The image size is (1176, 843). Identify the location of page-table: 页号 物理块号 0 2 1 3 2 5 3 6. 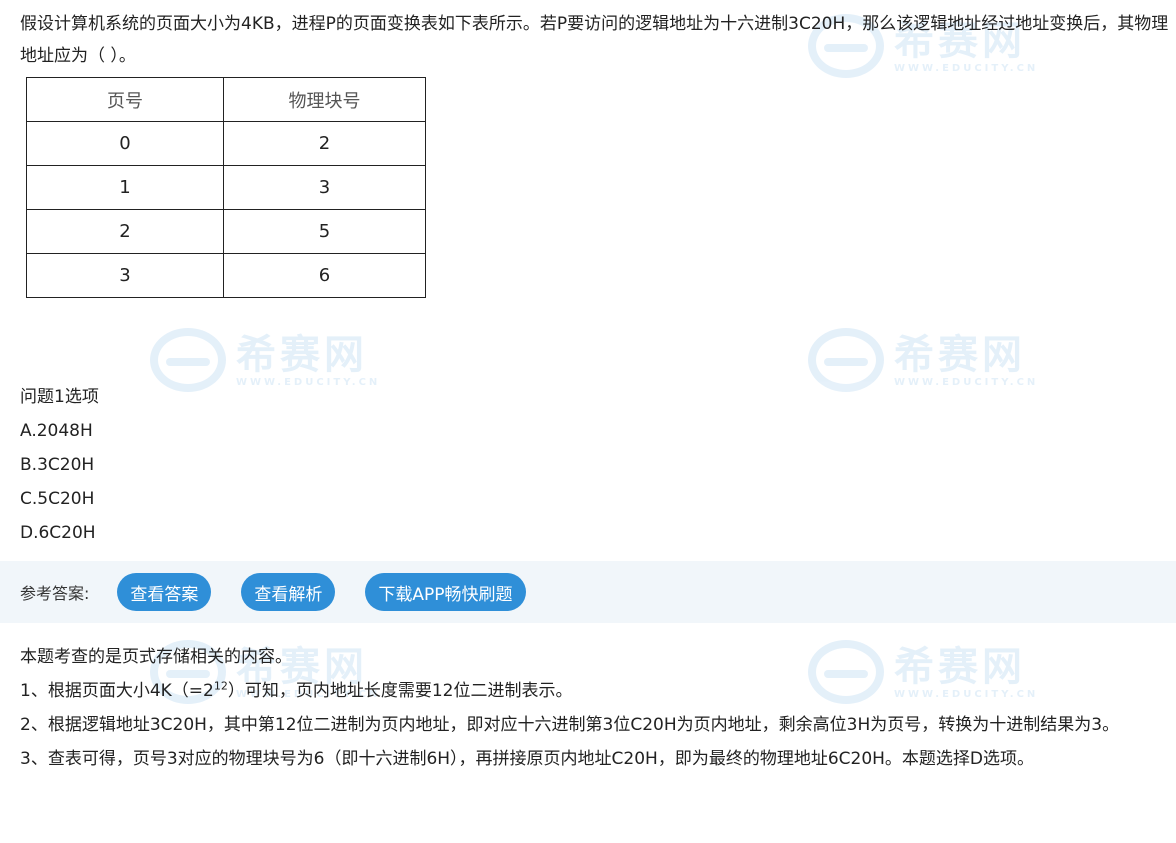
(226, 187).